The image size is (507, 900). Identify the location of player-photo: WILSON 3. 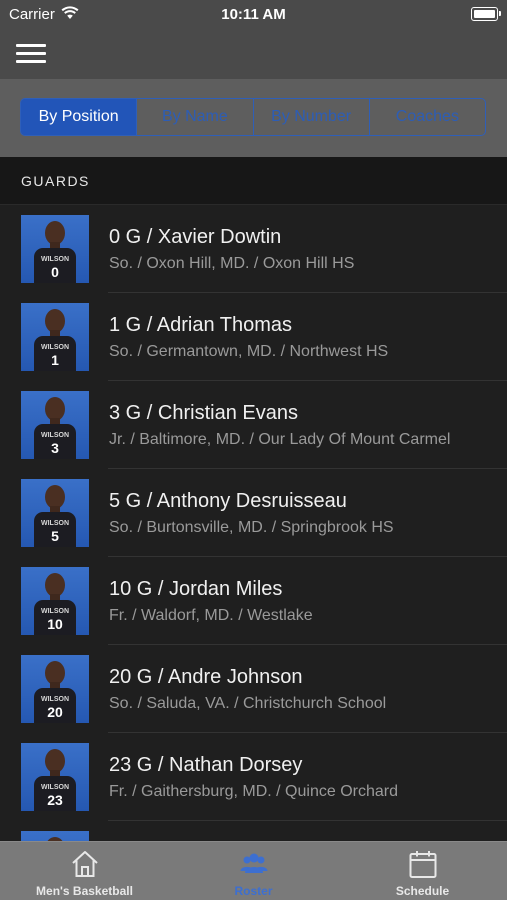
(55, 425).